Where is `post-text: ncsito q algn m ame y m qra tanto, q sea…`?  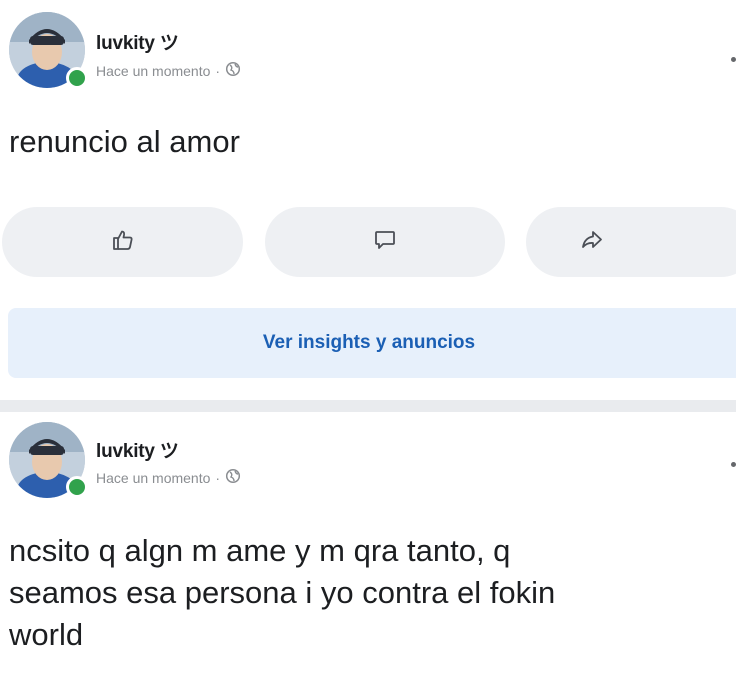 post-text: ncsito q algn m ame y m qra tanto, q sea… is located at coordinates (282, 592).